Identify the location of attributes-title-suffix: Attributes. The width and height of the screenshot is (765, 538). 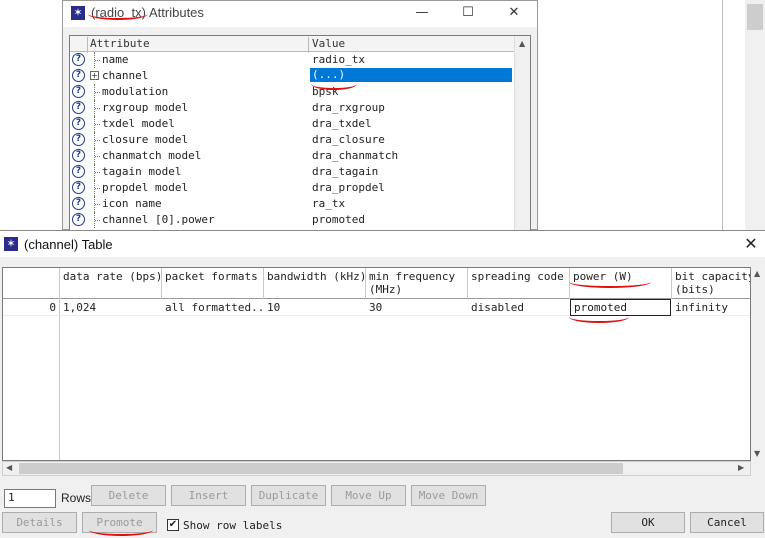
(176, 12).